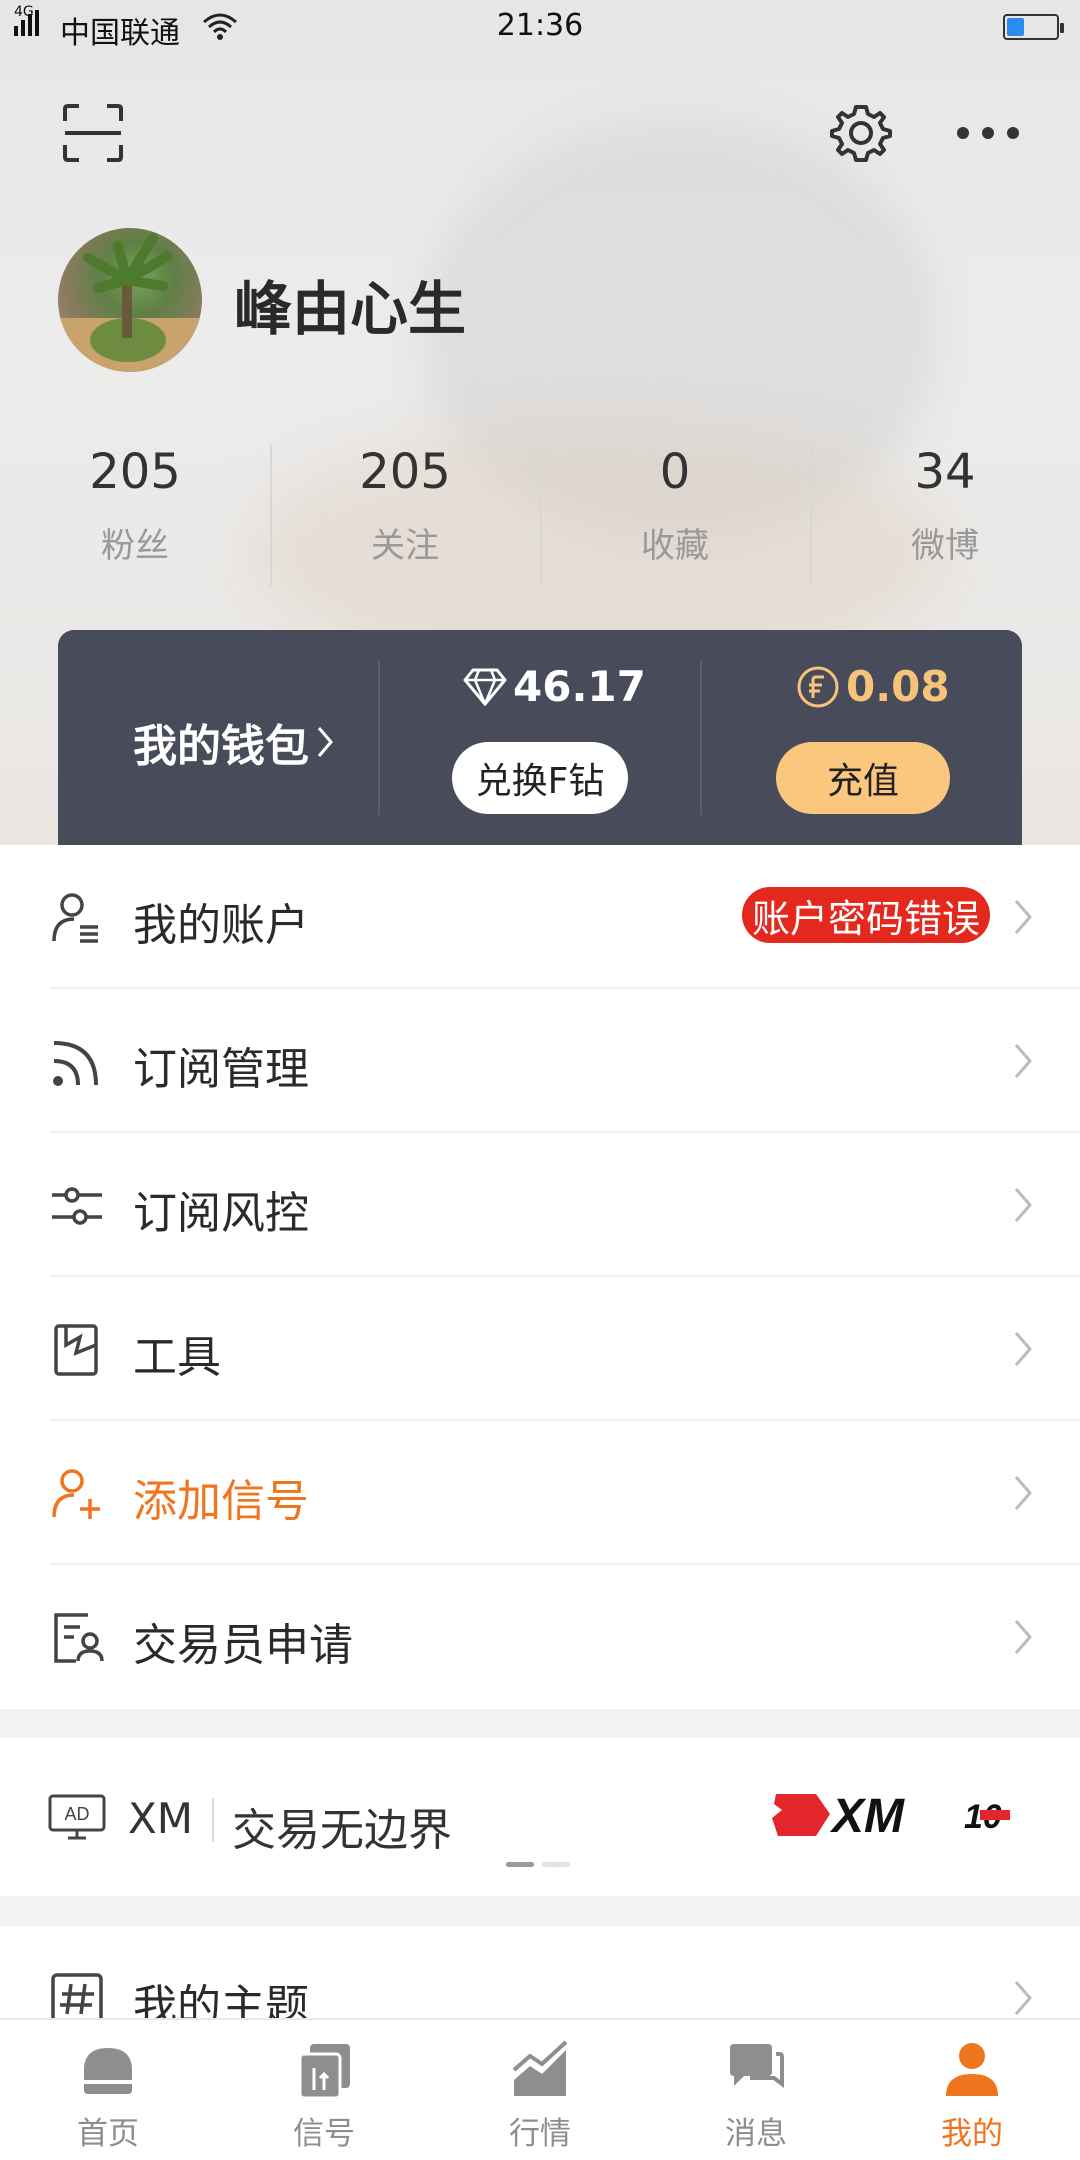  What do you see at coordinates (540, 1637) in the screenshot?
I see `menu-item-trader-apply: 交易员申请` at bounding box center [540, 1637].